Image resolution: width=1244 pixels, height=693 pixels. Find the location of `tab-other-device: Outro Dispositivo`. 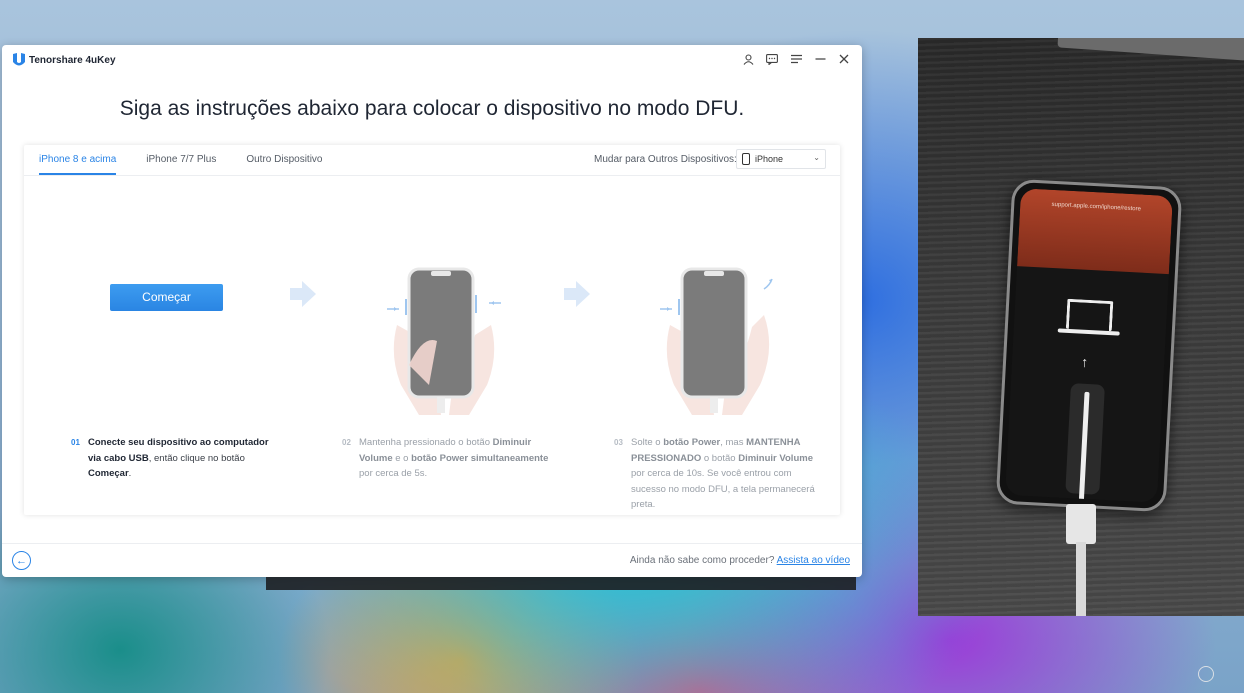

tab-other-device: Outro Dispositivo is located at coordinates (284, 160).